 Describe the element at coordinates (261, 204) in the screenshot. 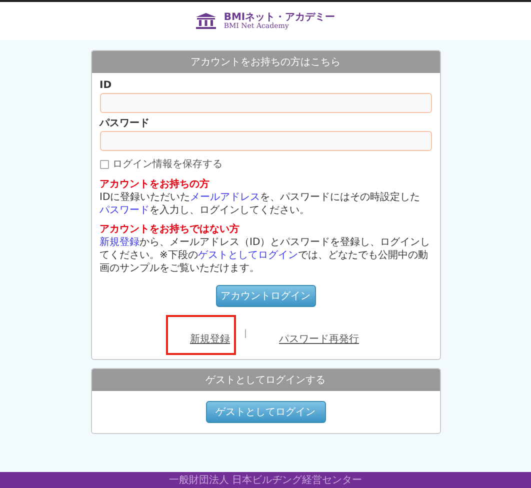

I see `note-text: IDに登録いただいたメールアドレスを、パスワードにはその時設定した パスワード を入力し、ログインしてください。` at that location.